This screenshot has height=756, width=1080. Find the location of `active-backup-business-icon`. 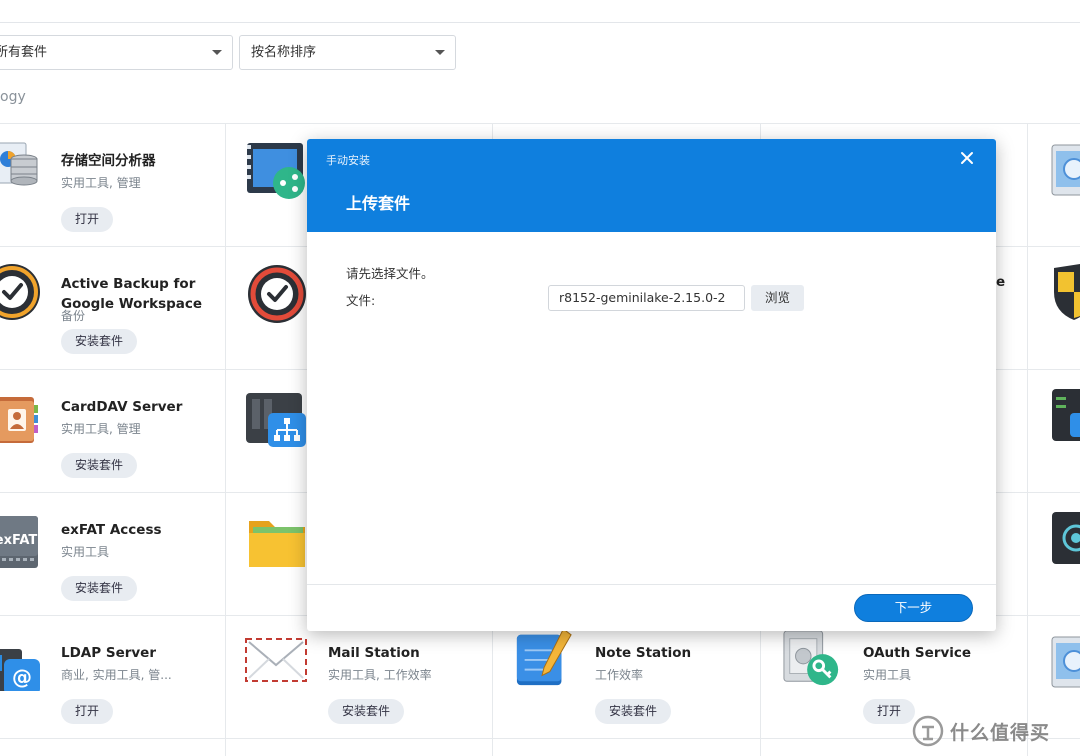

active-backup-business-icon is located at coordinates (277, 294).